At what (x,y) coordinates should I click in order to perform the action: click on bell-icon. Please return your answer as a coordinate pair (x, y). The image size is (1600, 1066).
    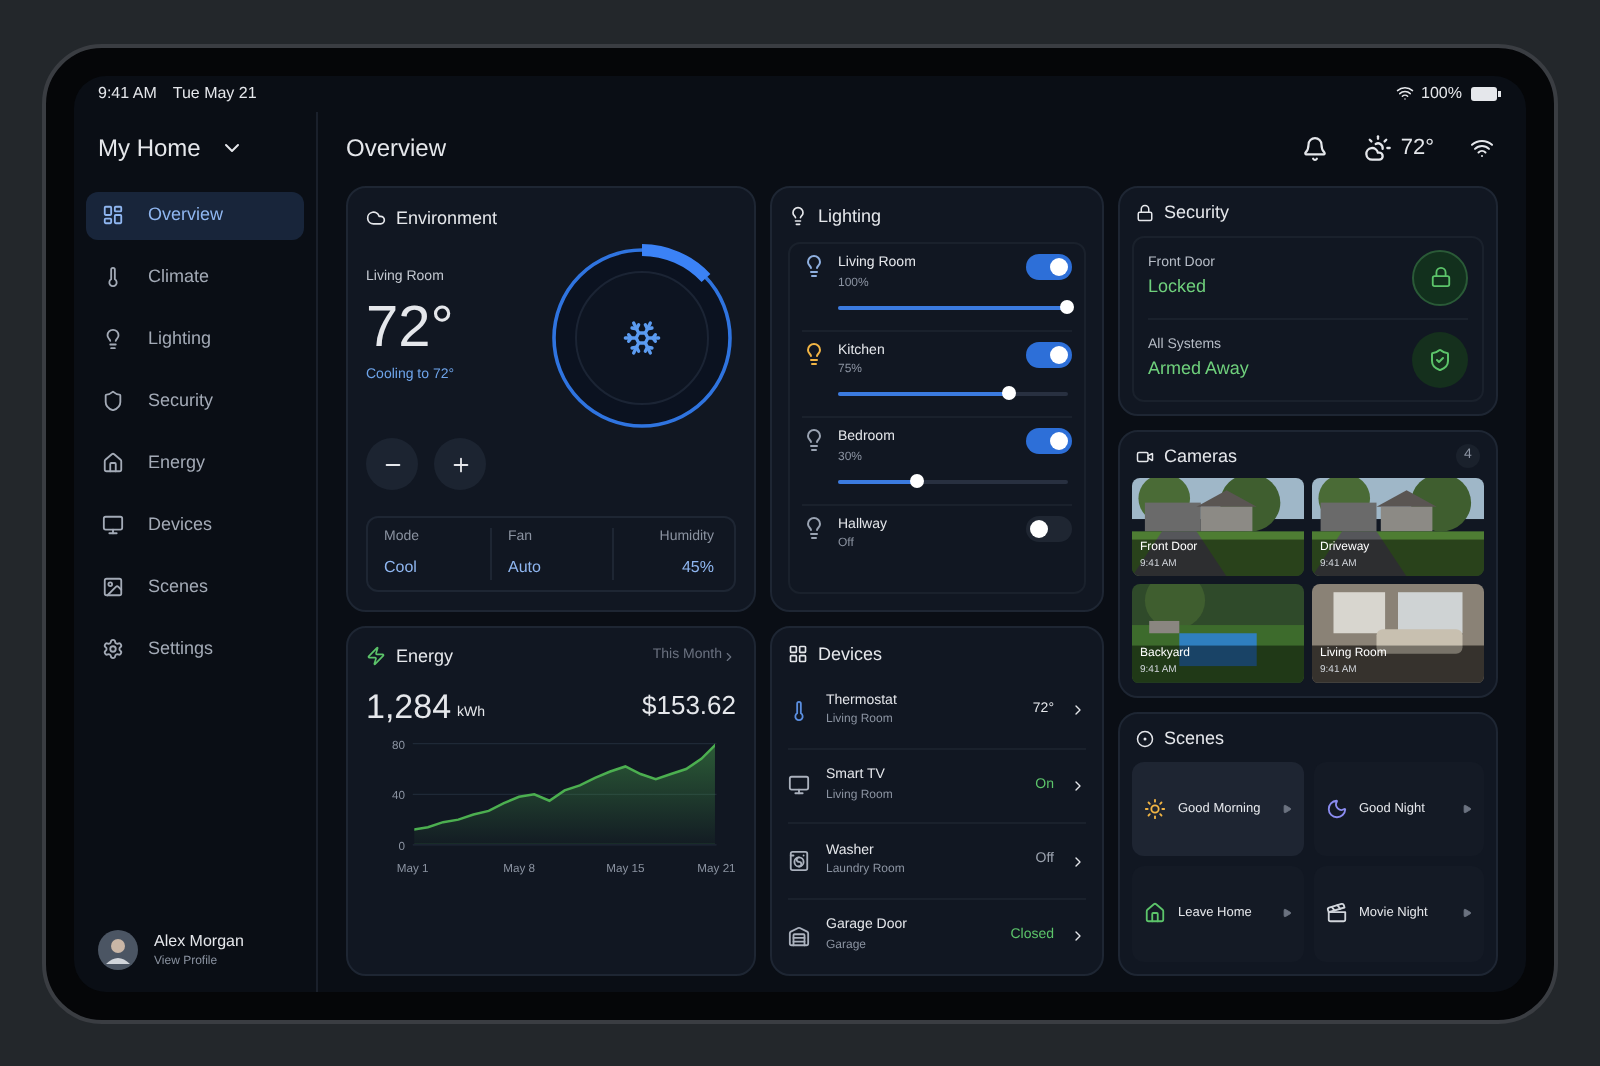
    Looking at the image, I should click on (1315, 148).